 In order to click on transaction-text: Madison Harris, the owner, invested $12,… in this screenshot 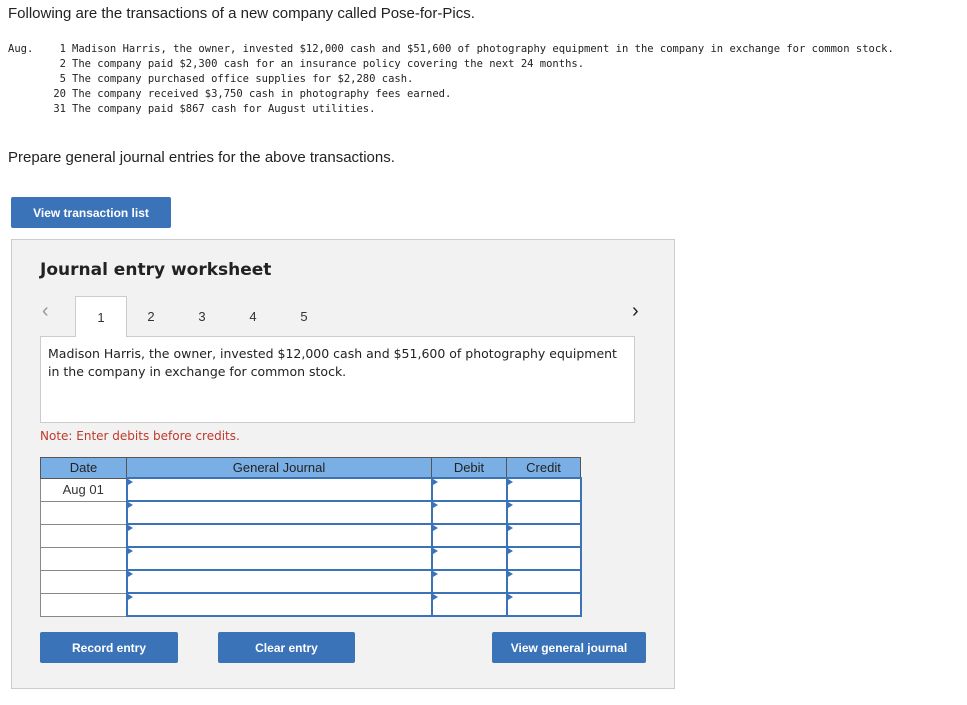, I will do `click(483, 49)`.